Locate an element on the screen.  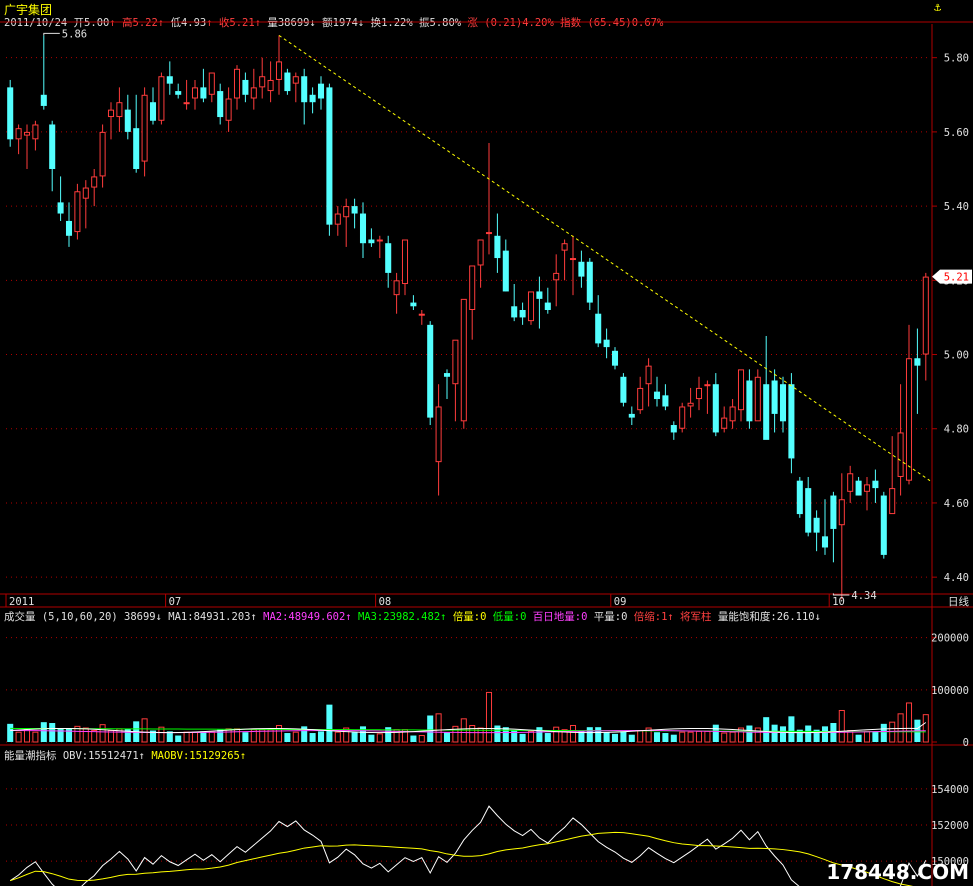
date-label: 07 is located at coordinates (175, 602).